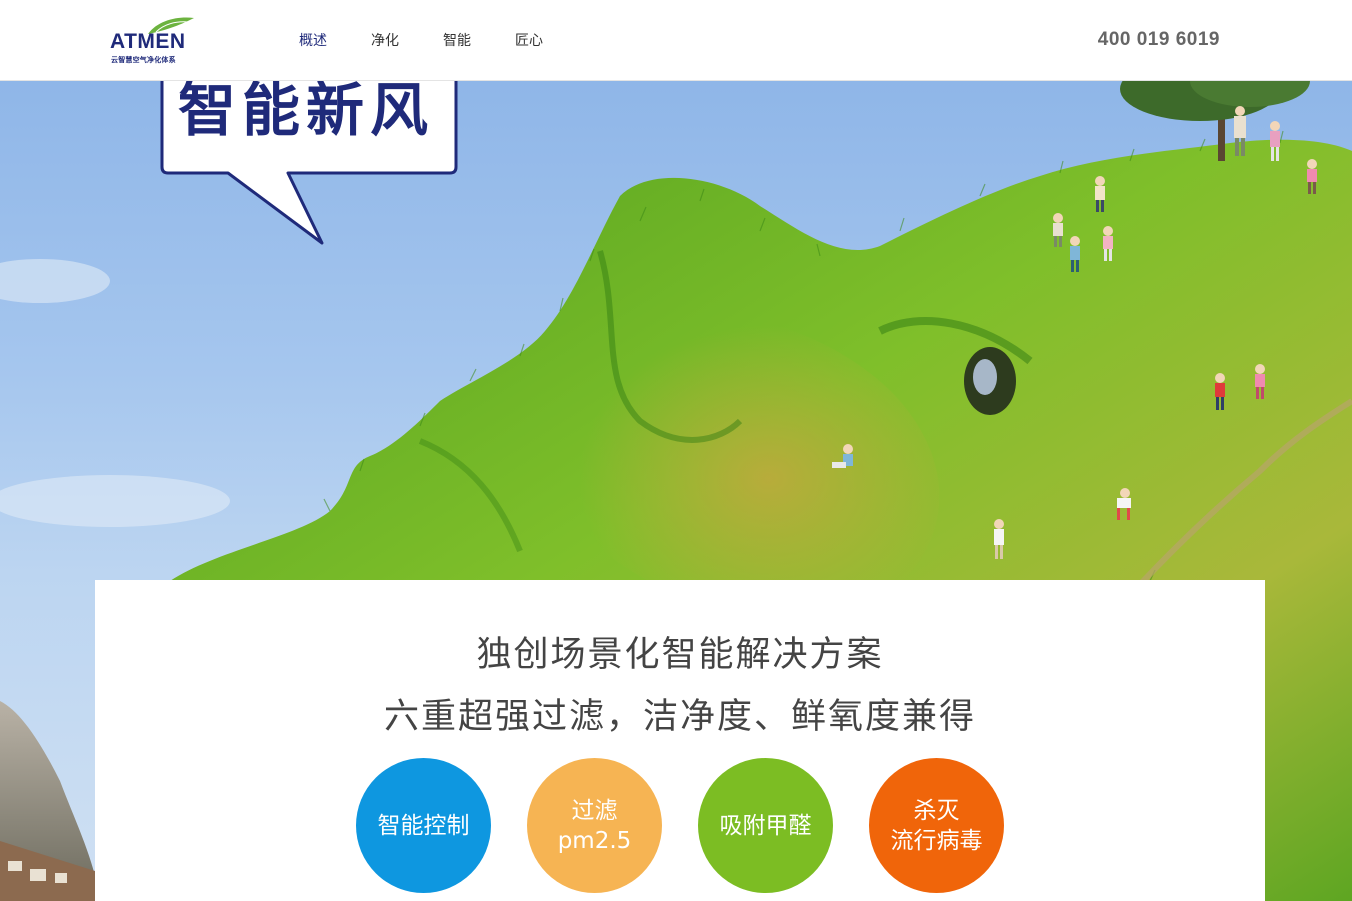 The width and height of the screenshot is (1352, 901). What do you see at coordinates (594, 840) in the screenshot?
I see `feature-label-sub: pm2.5` at bounding box center [594, 840].